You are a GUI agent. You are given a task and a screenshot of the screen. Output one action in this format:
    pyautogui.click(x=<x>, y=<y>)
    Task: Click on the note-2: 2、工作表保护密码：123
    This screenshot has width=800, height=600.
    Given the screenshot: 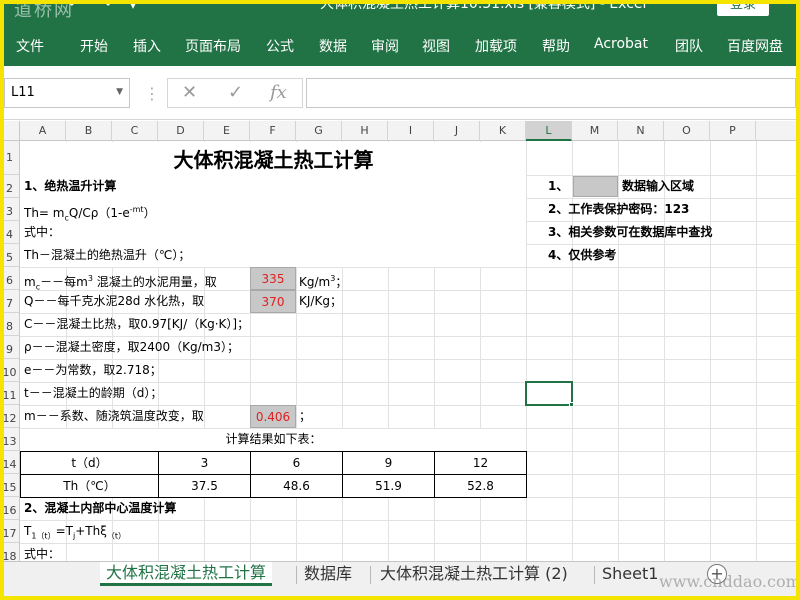 What is the action you would take?
    pyautogui.click(x=619, y=209)
    